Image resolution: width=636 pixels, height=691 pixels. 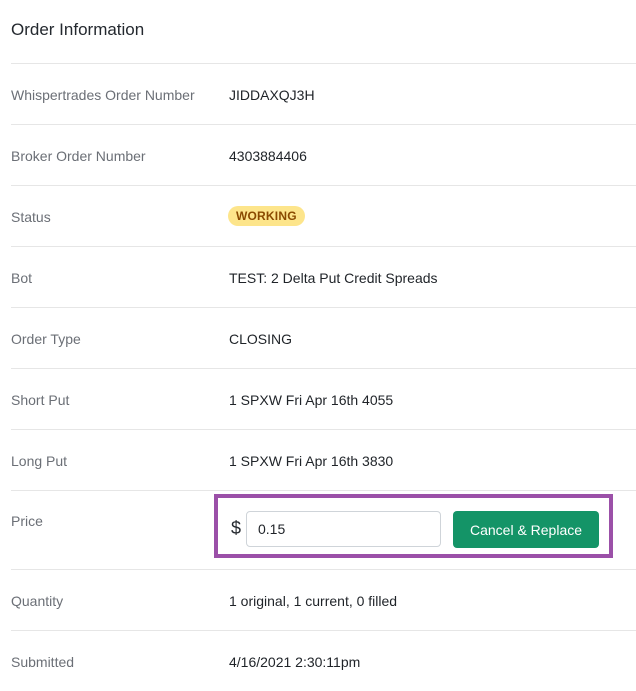 What do you see at coordinates (43, 662) in the screenshot?
I see `submitted-label: Submitted` at bounding box center [43, 662].